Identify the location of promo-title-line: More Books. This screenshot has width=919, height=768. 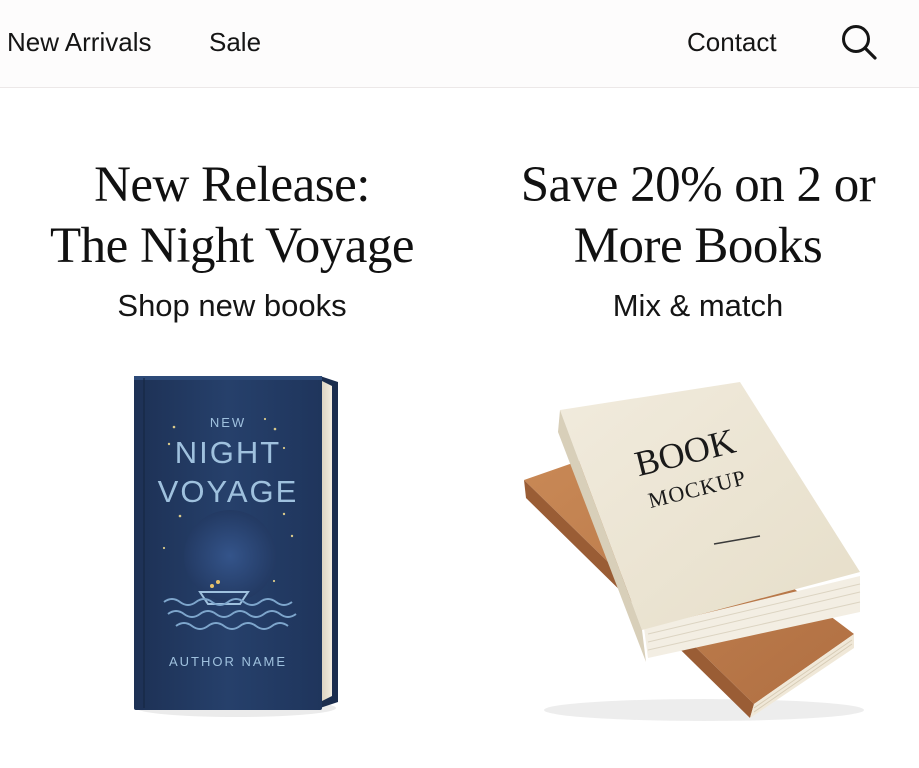
(698, 246).